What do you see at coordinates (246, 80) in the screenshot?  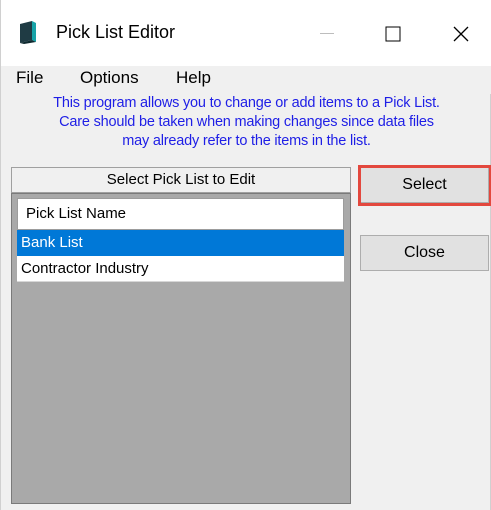 I see `menu-bar: File Options Help` at bounding box center [246, 80].